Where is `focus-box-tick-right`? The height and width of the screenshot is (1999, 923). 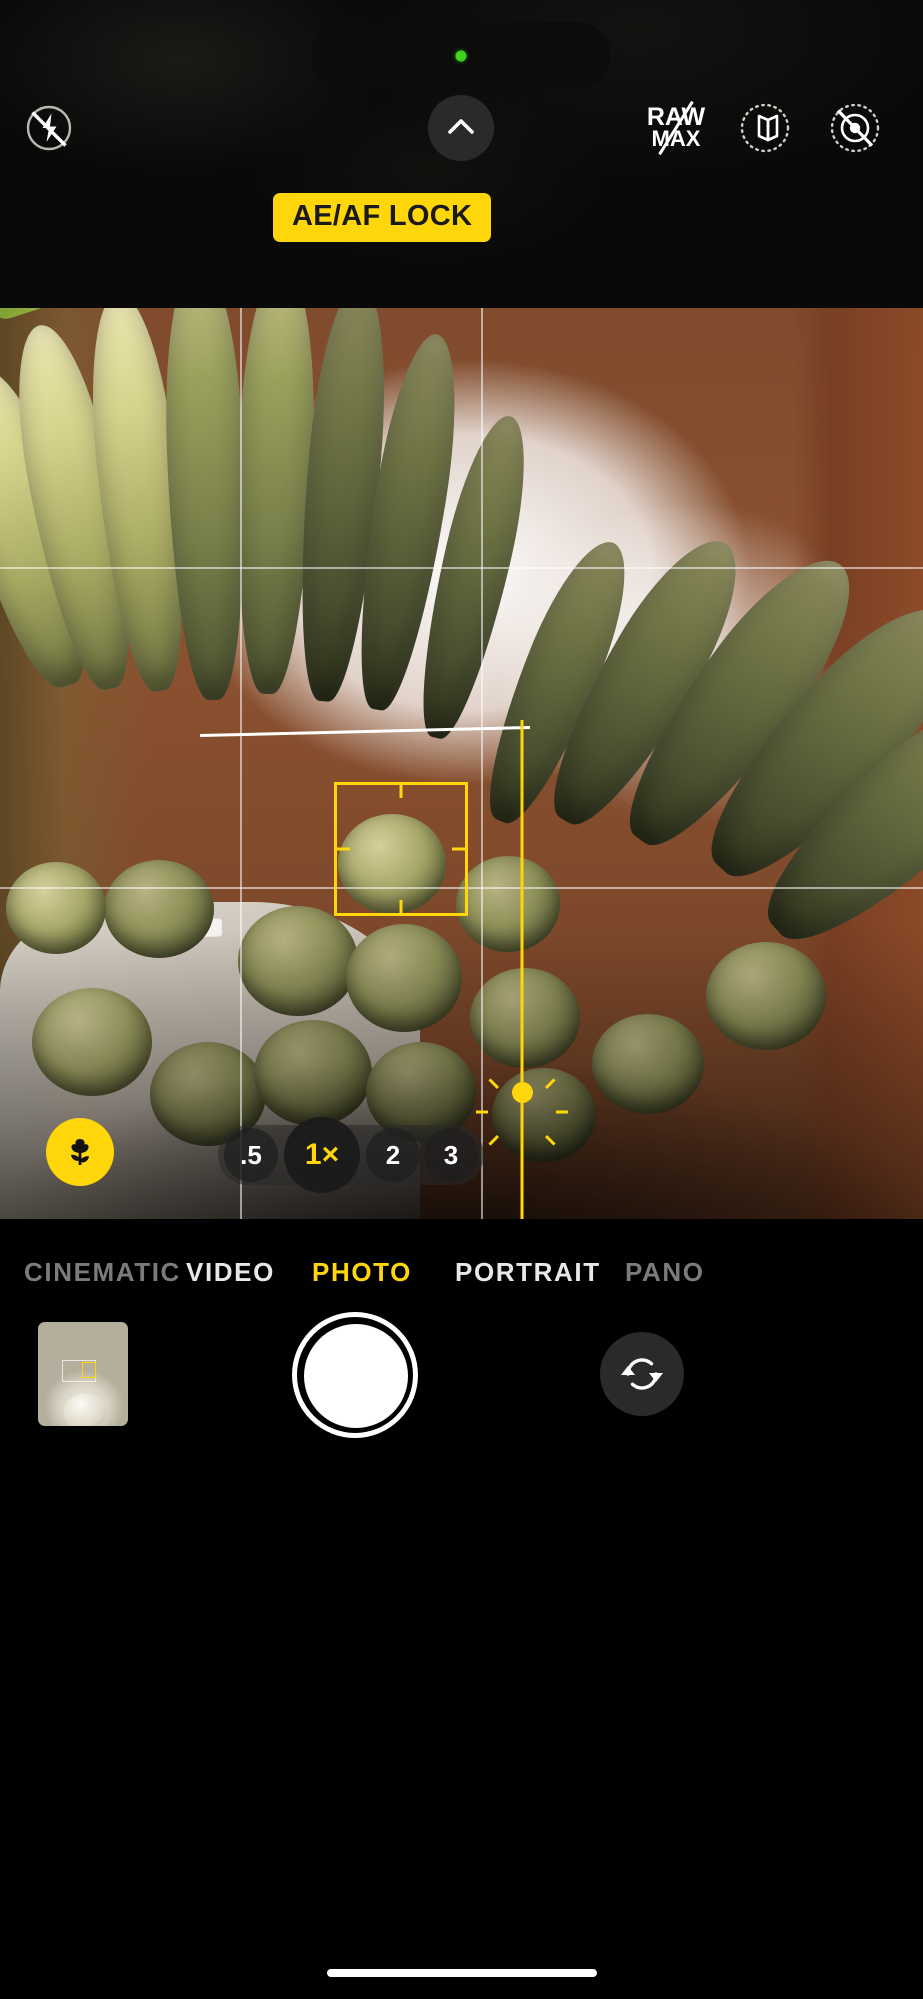
focus-box-tick-right is located at coordinates (460, 849).